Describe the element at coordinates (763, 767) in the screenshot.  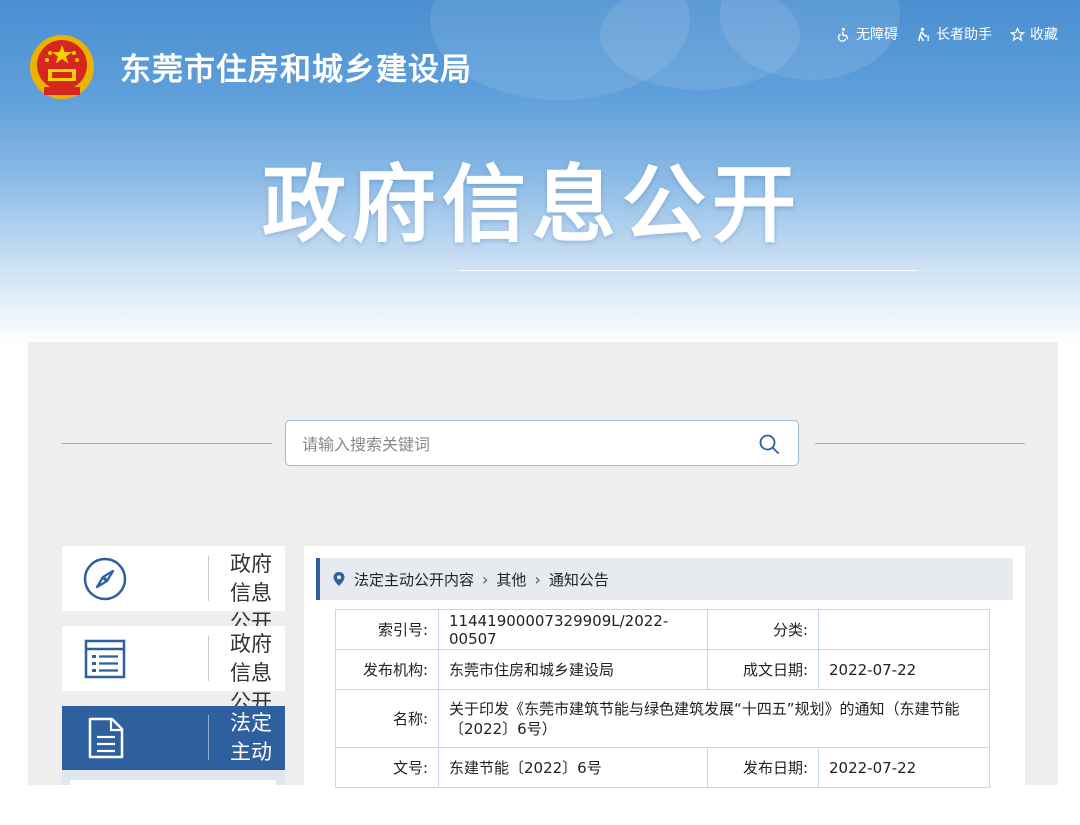
I see `publish-date-label: 发布日期:` at that location.